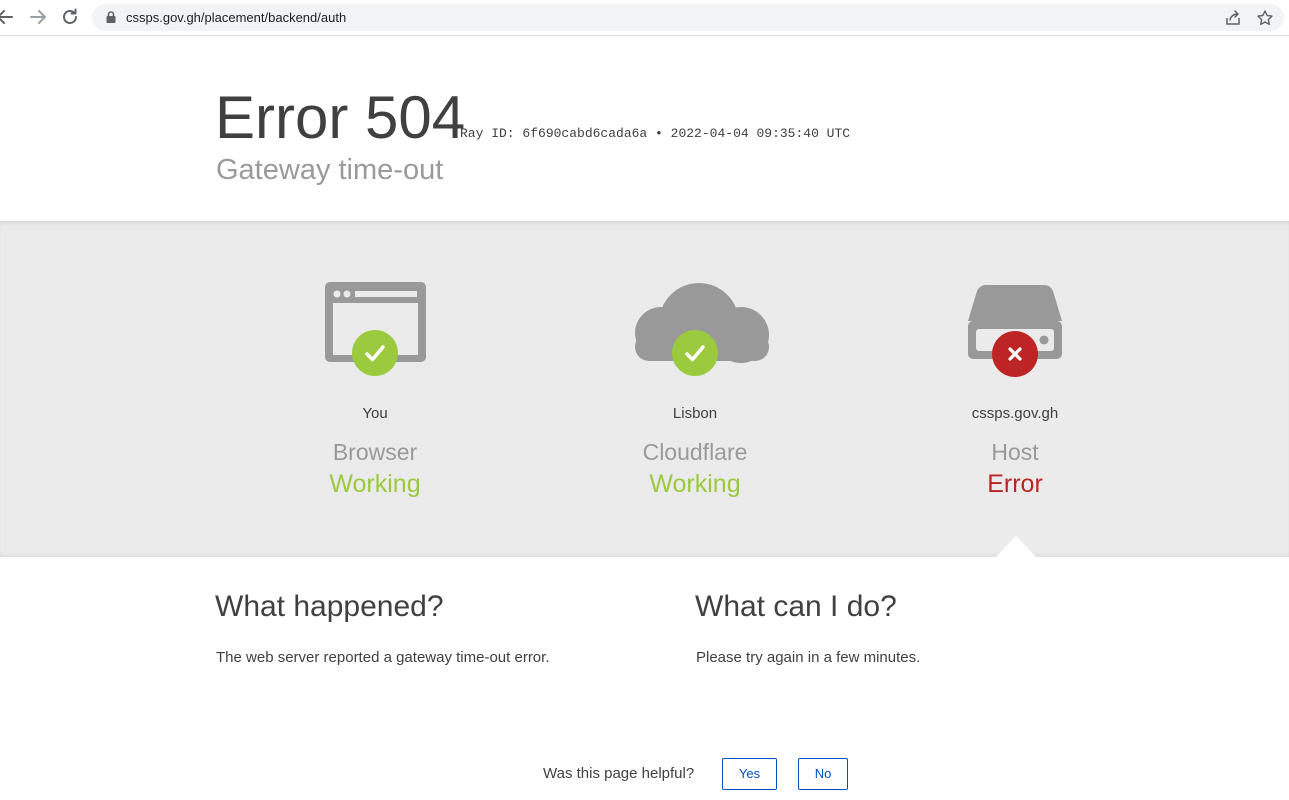 The image size is (1289, 800). I want to click on lock-icon, so click(111, 17).